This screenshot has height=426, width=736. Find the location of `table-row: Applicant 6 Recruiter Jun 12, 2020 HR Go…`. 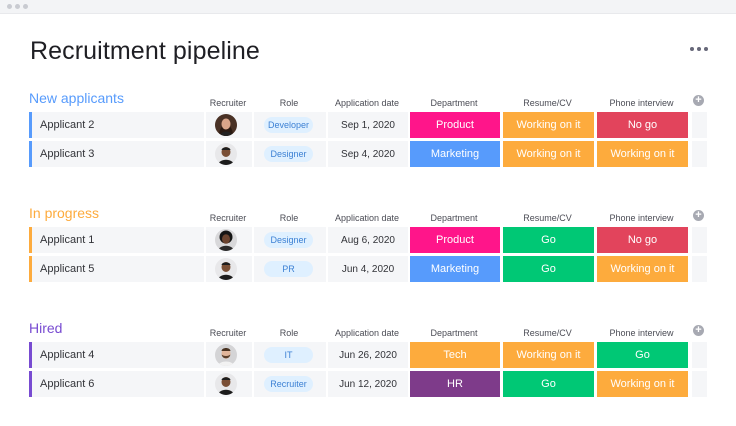

table-row: Applicant 6 Recruiter Jun 12, 2020 HR Go… is located at coordinates (368, 384).